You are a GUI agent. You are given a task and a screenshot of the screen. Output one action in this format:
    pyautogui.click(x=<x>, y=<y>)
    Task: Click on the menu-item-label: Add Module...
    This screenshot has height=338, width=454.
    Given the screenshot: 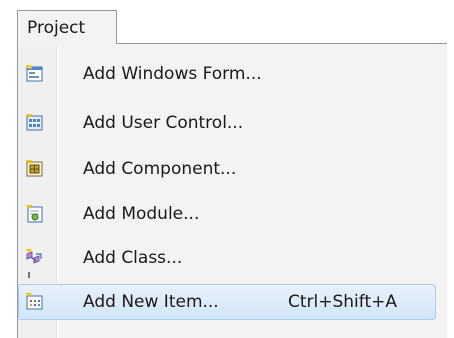 What is the action you would take?
    pyautogui.click(x=141, y=214)
    